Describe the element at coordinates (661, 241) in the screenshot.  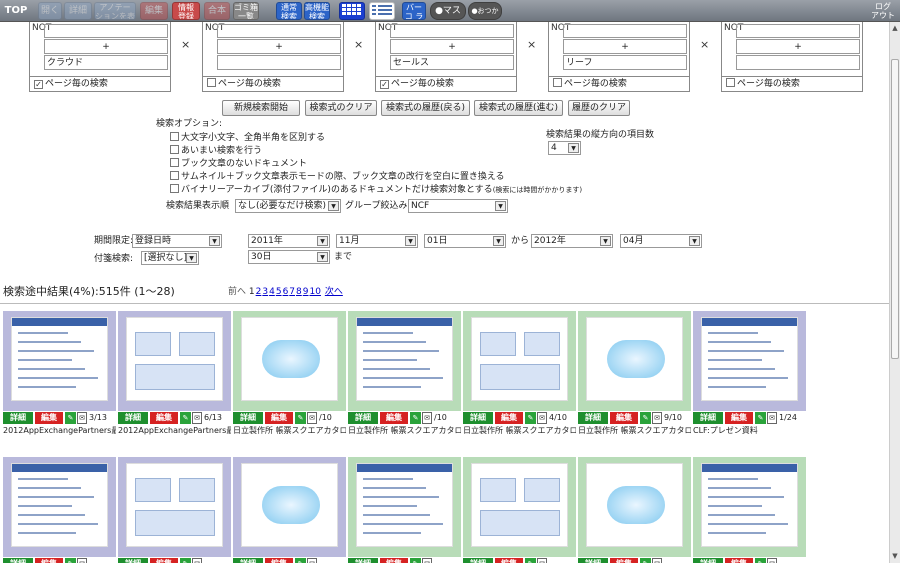
I see `to-month-select: 04月 ▼` at that location.